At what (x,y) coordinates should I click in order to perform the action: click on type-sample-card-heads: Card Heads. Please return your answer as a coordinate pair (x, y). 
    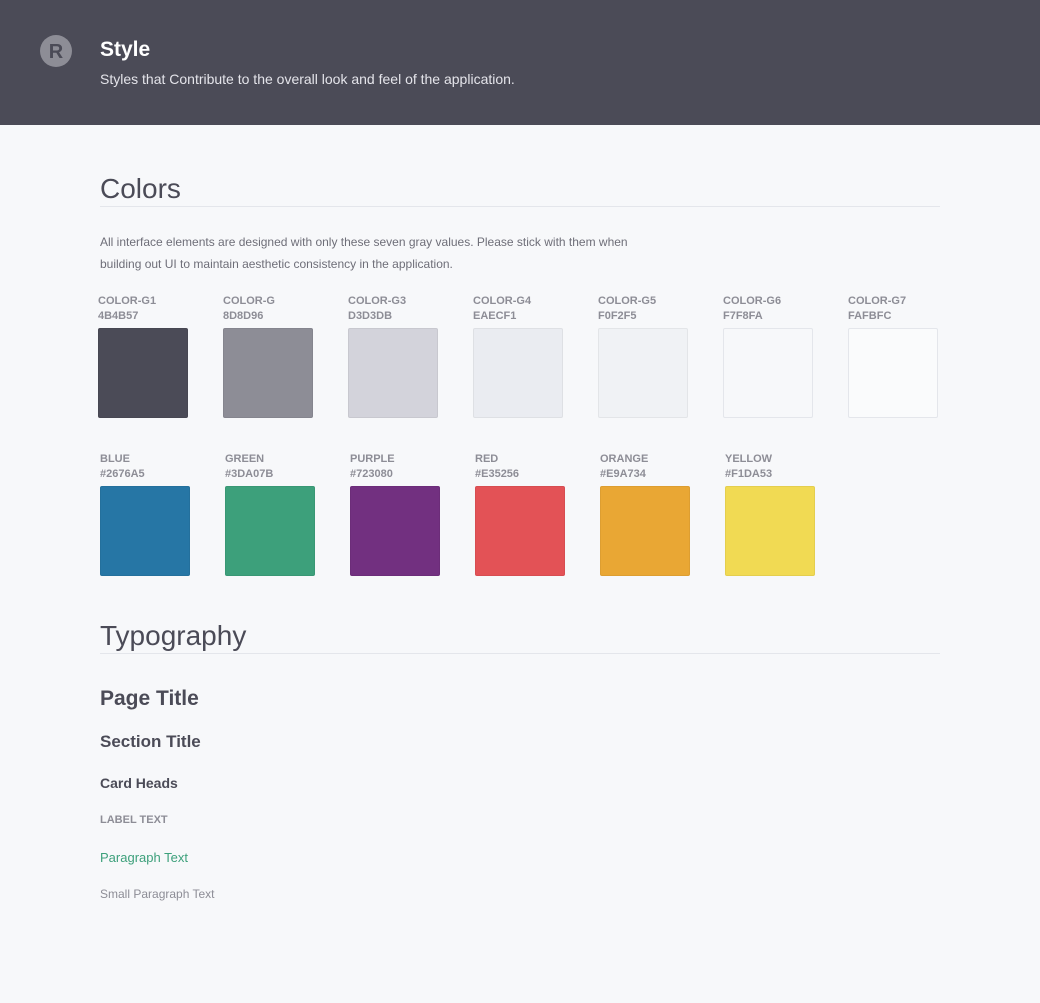
    Looking at the image, I should click on (139, 783).